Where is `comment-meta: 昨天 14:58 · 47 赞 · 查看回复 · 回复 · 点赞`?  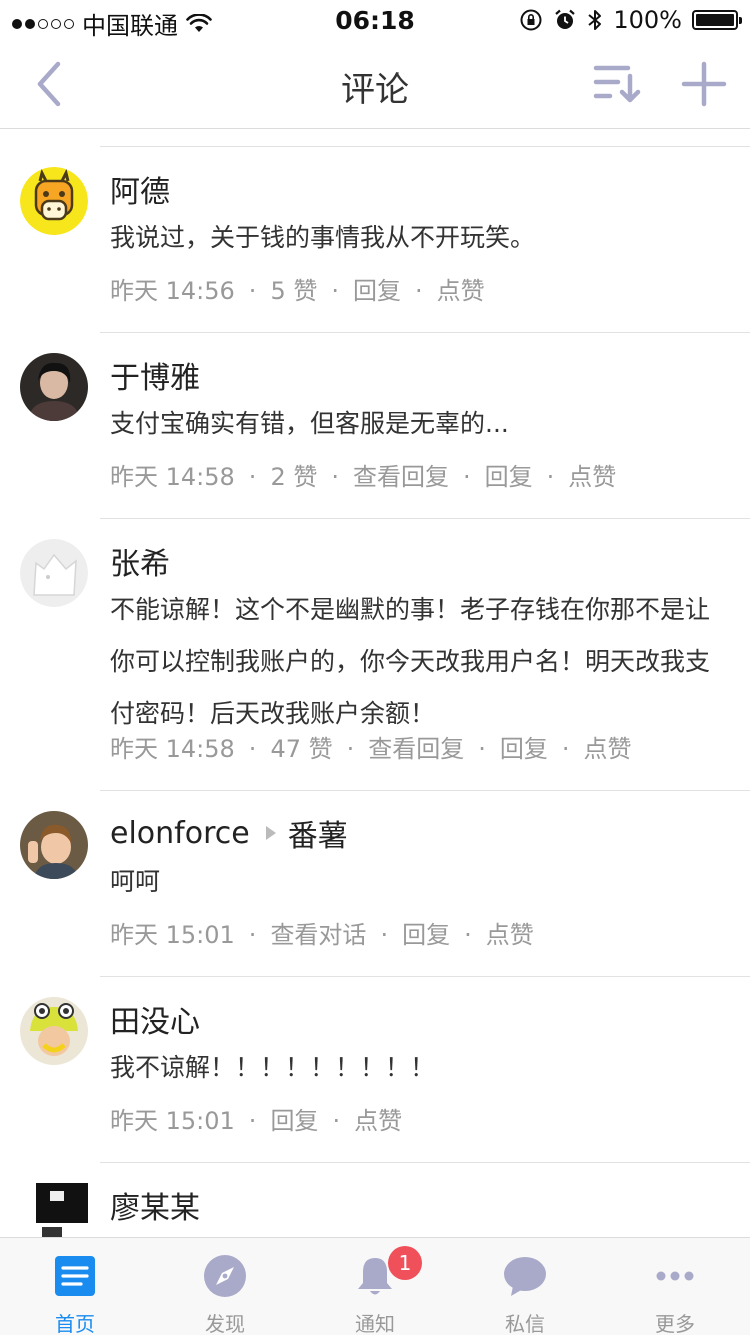 comment-meta: 昨天 14:58 · 47 赞 · 查看回复 · 回复 · 点赞 is located at coordinates (371, 749).